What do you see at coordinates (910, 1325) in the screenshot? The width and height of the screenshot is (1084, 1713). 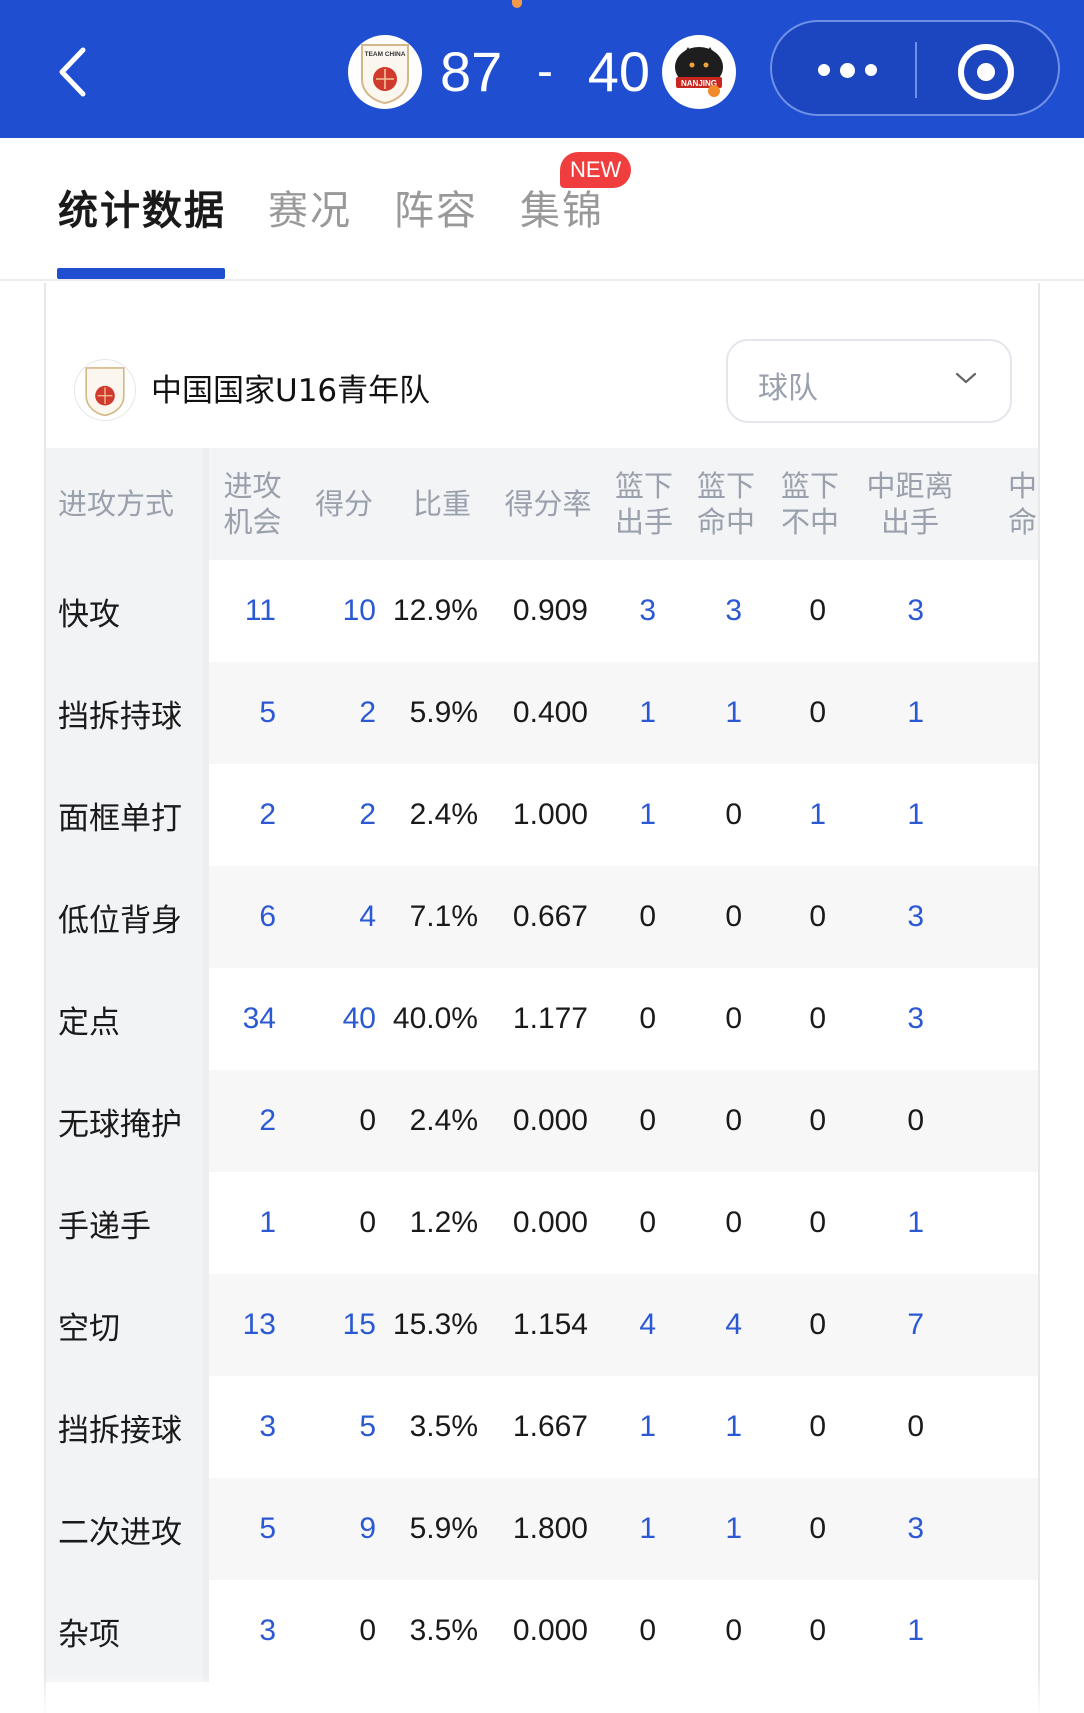 I see `stat-cell-mid-att: 7` at bounding box center [910, 1325].